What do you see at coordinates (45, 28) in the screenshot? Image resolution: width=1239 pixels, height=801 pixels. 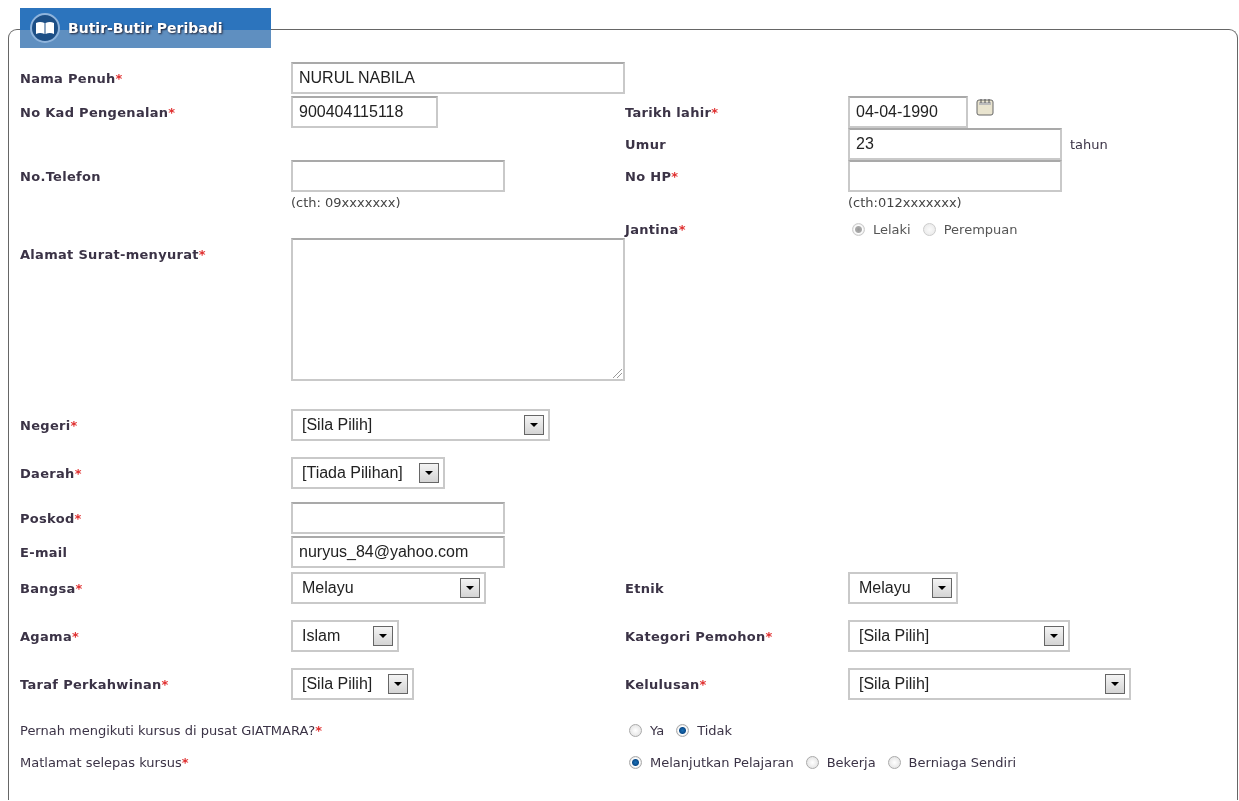 I see `book-icon` at bounding box center [45, 28].